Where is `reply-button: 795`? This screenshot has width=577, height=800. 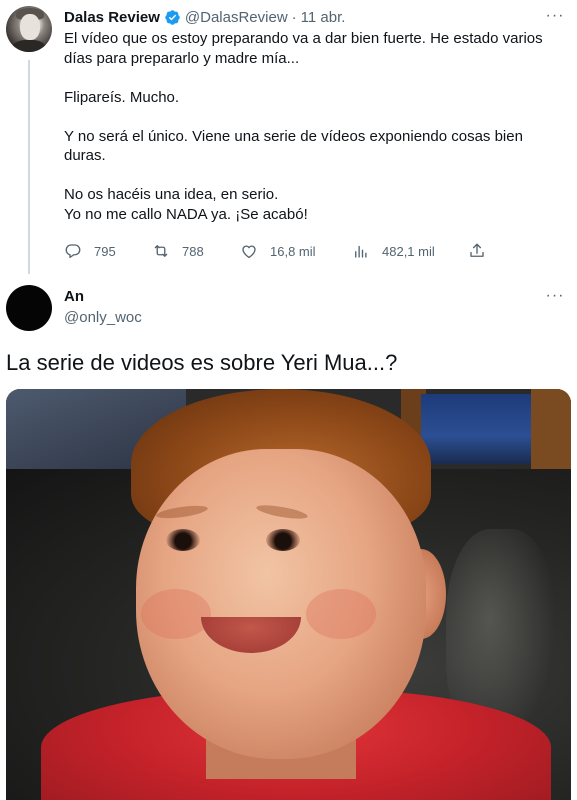
reply-button: 795 is located at coordinates (90, 251).